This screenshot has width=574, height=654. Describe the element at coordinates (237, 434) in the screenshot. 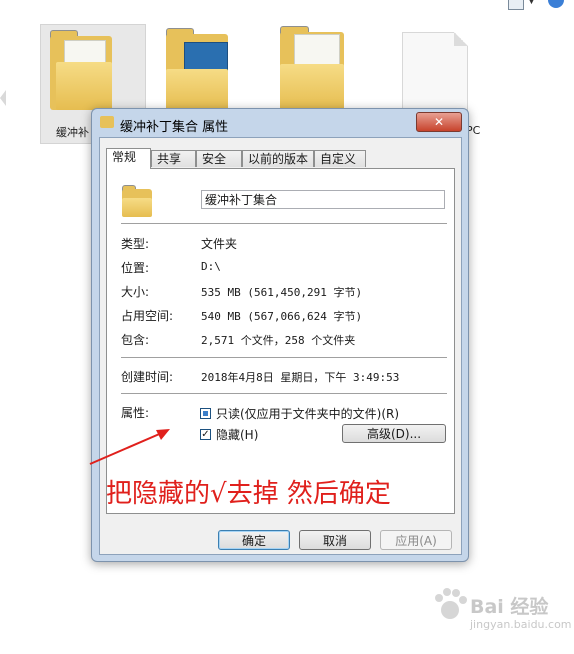

I see `hidden-label: 隐藏(H)` at that location.